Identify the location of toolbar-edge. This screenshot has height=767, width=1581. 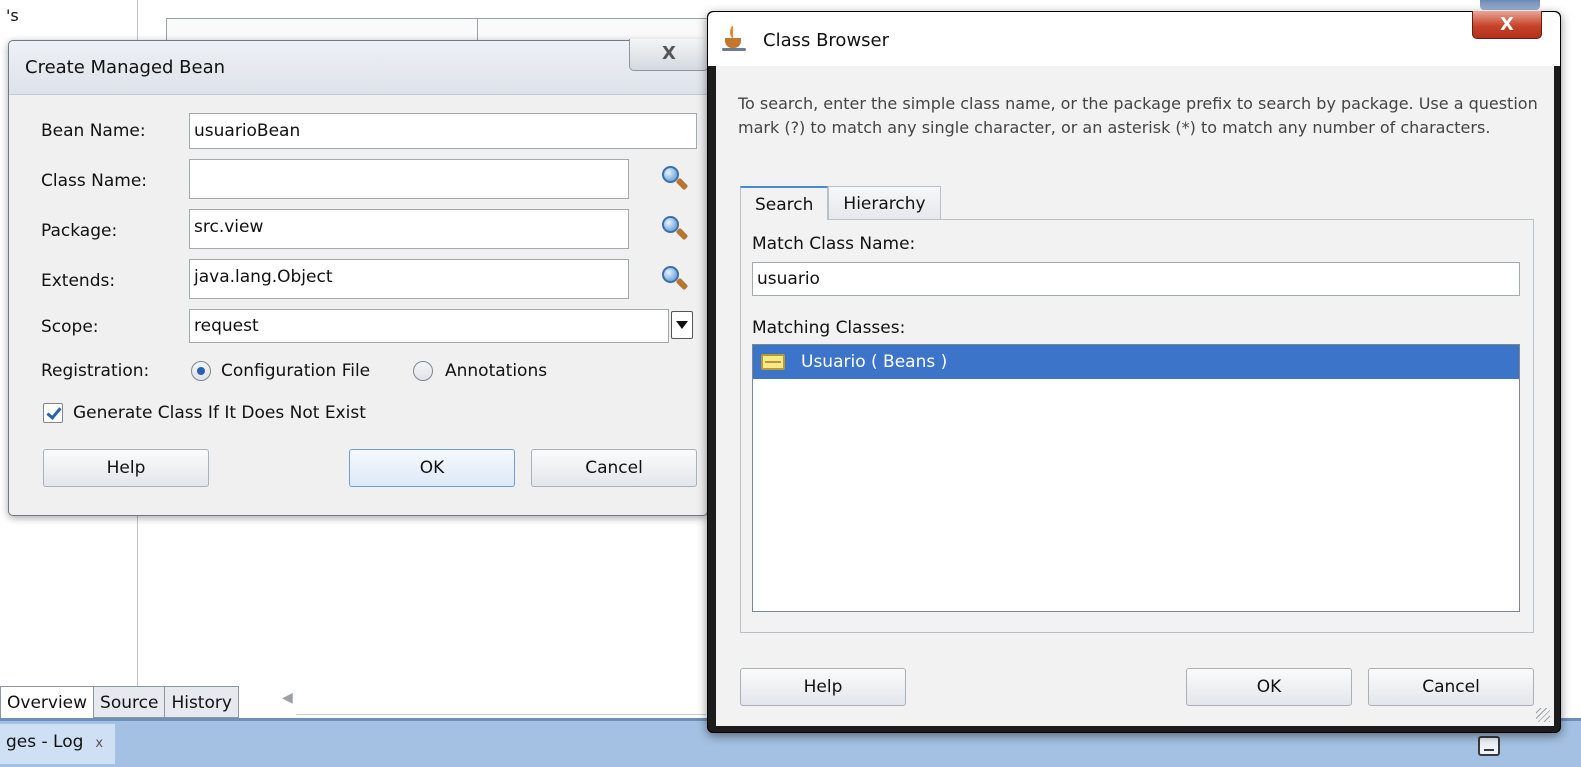
(1510, 5).